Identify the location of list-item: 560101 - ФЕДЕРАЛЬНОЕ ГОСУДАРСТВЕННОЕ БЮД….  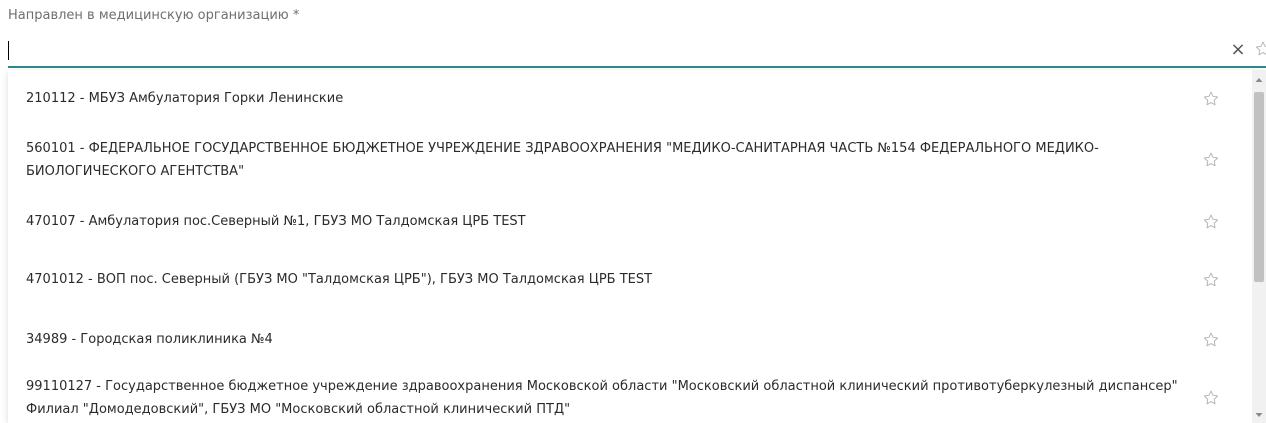
(630, 160).